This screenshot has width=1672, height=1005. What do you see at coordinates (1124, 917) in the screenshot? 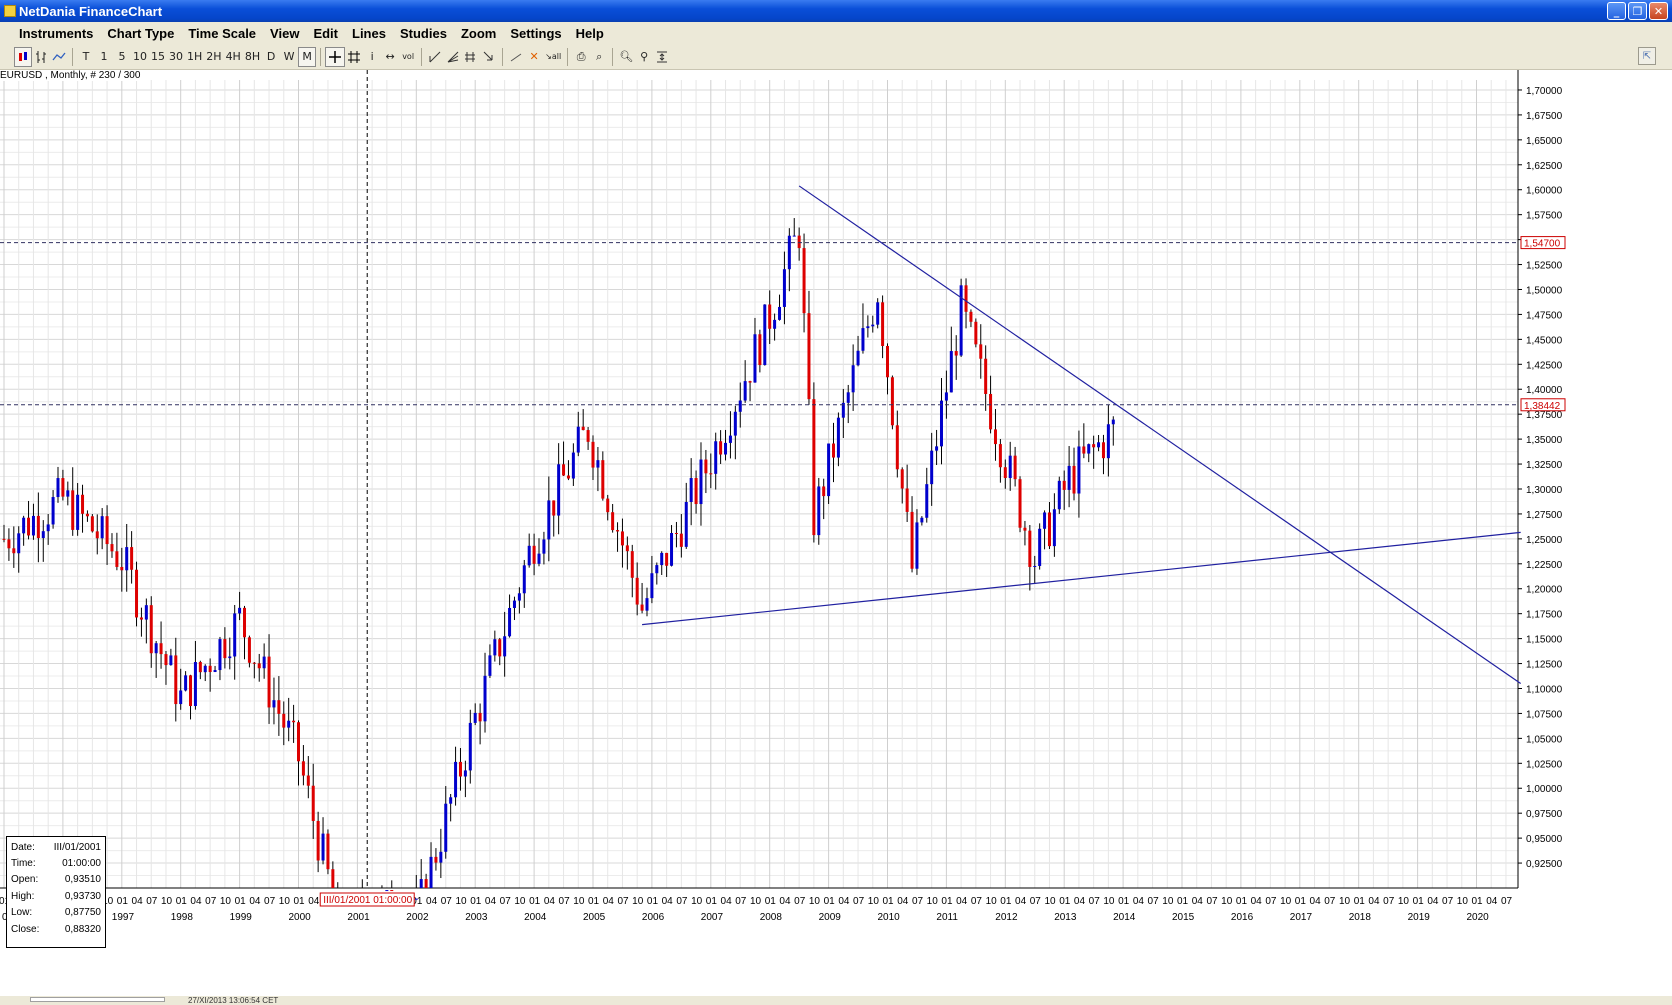
I see `x-year-label: 2014` at bounding box center [1124, 917].